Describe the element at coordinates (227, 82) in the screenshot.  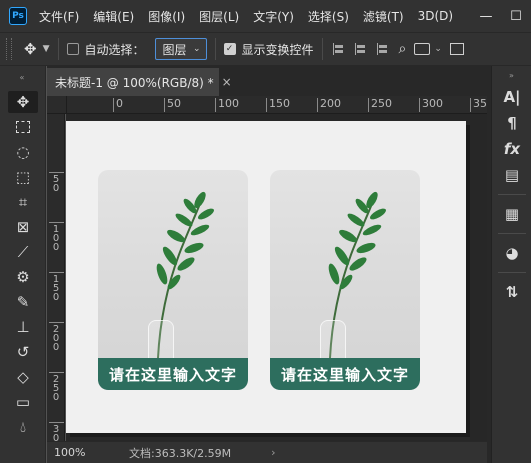
I see `close-icon: ×` at that location.